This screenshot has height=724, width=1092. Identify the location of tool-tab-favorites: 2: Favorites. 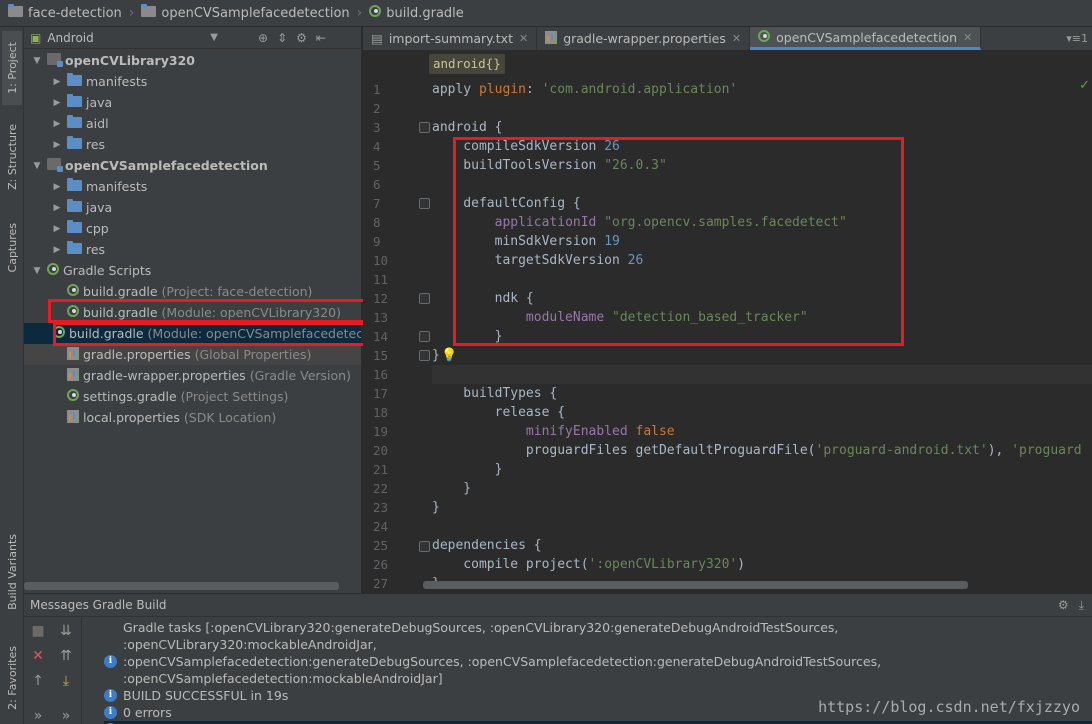
(12, 678).